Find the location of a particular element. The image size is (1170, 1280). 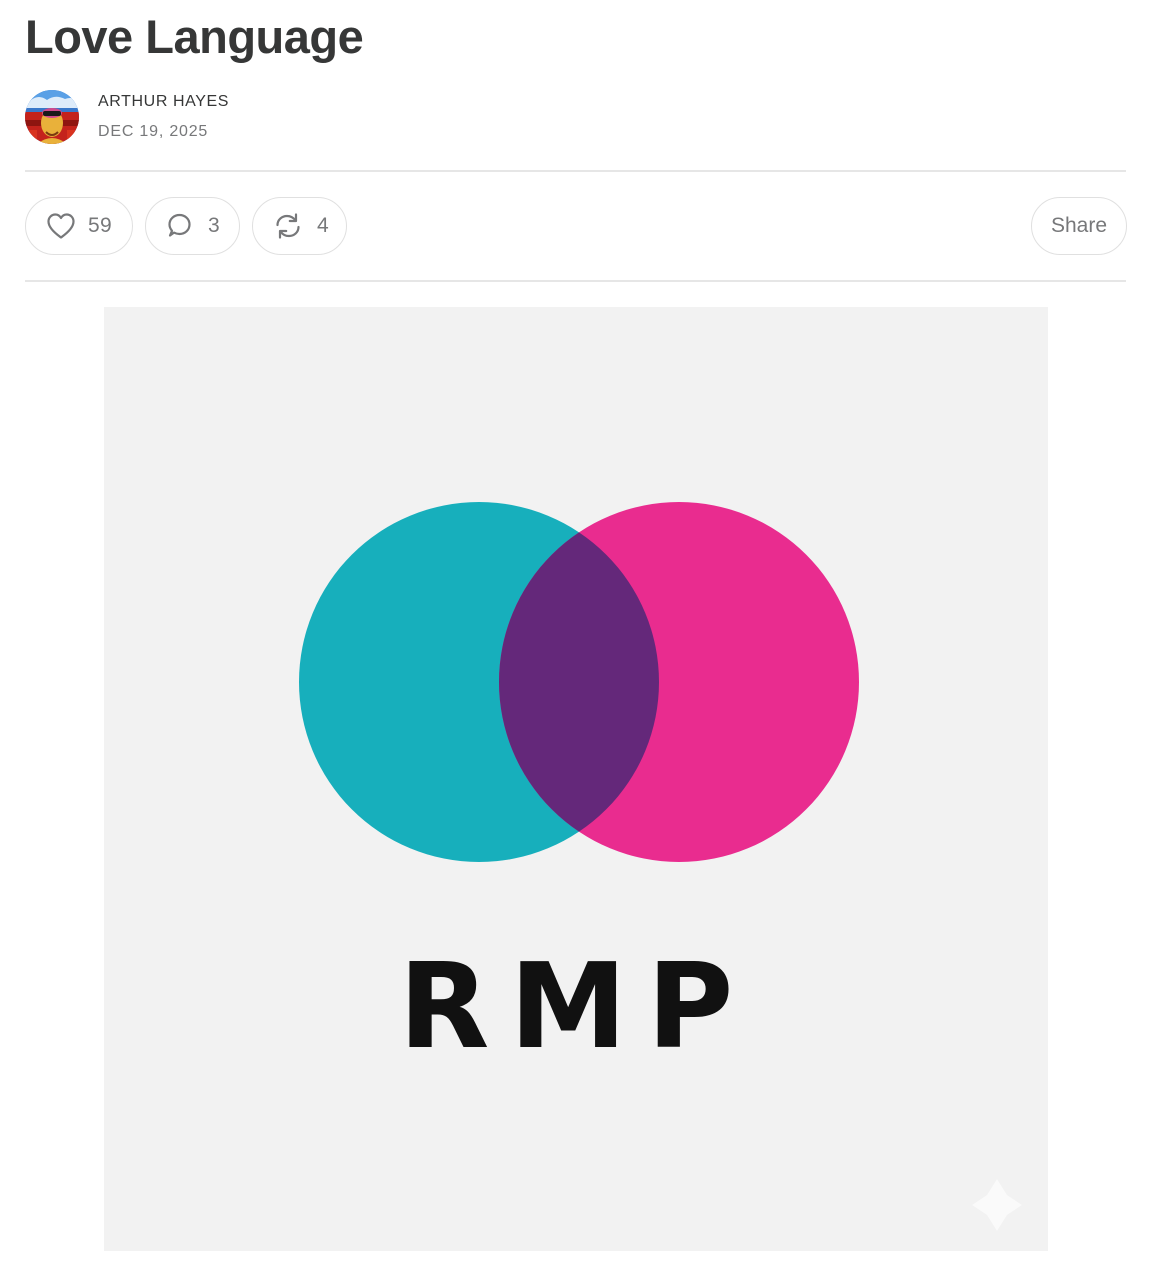

comment-button: 3 is located at coordinates (192, 226).